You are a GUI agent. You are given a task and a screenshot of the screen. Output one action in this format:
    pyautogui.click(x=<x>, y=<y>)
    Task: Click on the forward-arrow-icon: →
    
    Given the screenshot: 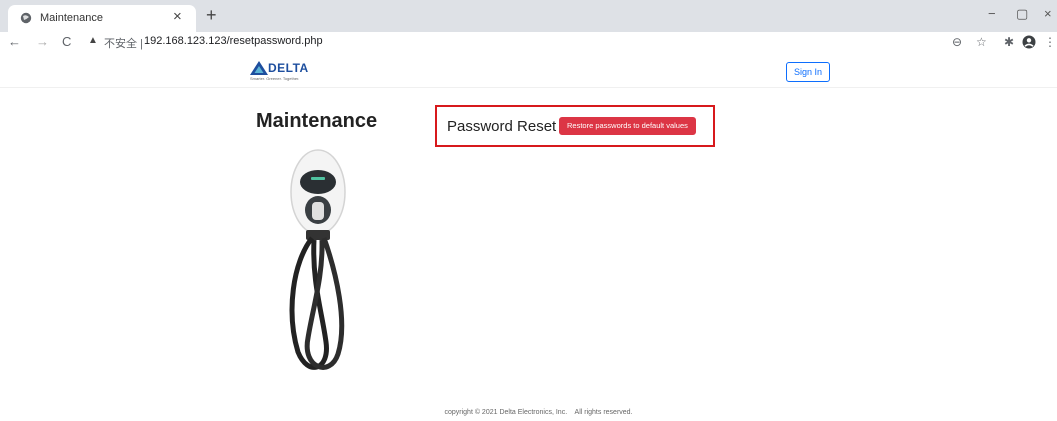 What is the action you would take?
    pyautogui.click(x=42, y=42)
    